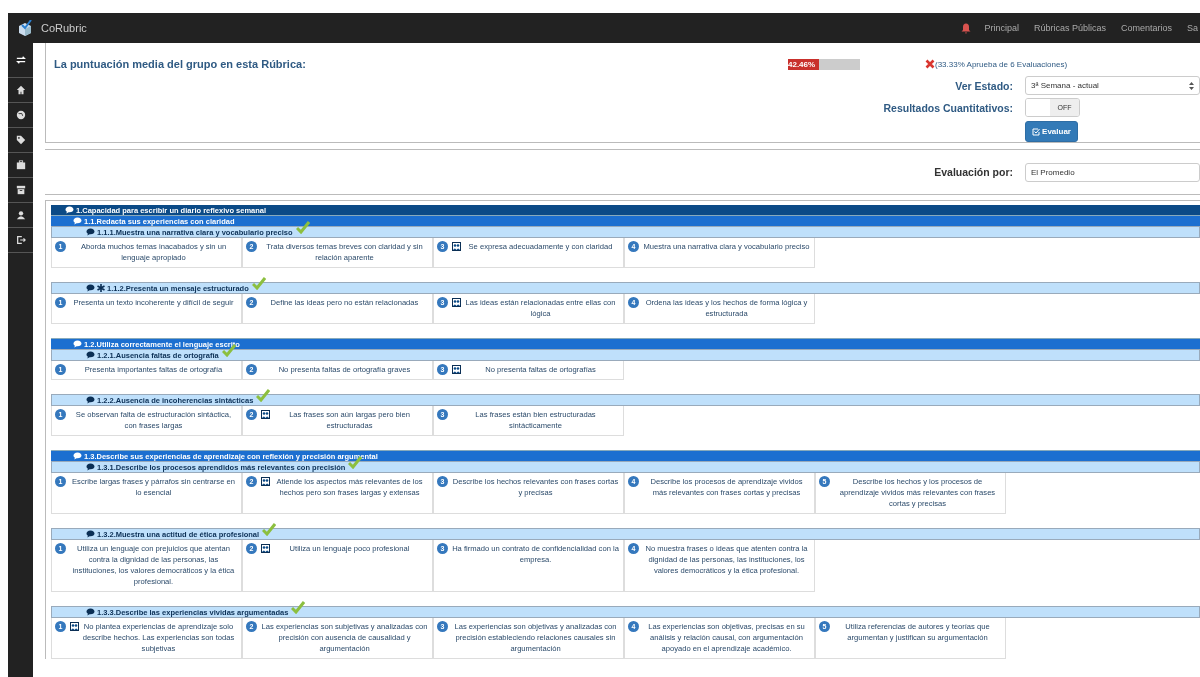 Image resolution: width=1200 pixels, height=677 pixels. Describe the element at coordinates (1191, 85) in the screenshot. I see `sort-caret-icon` at that location.